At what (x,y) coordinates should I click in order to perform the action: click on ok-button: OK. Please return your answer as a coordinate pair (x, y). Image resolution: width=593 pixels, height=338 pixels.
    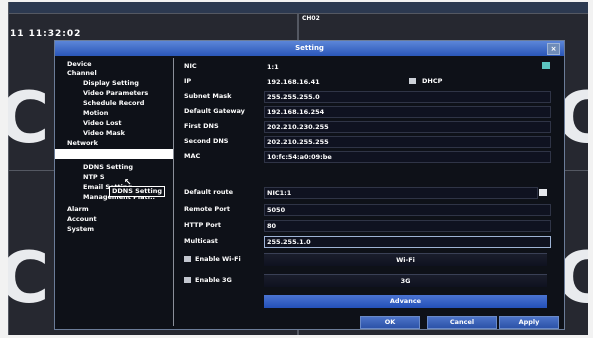
    Looking at the image, I should click on (390, 322).